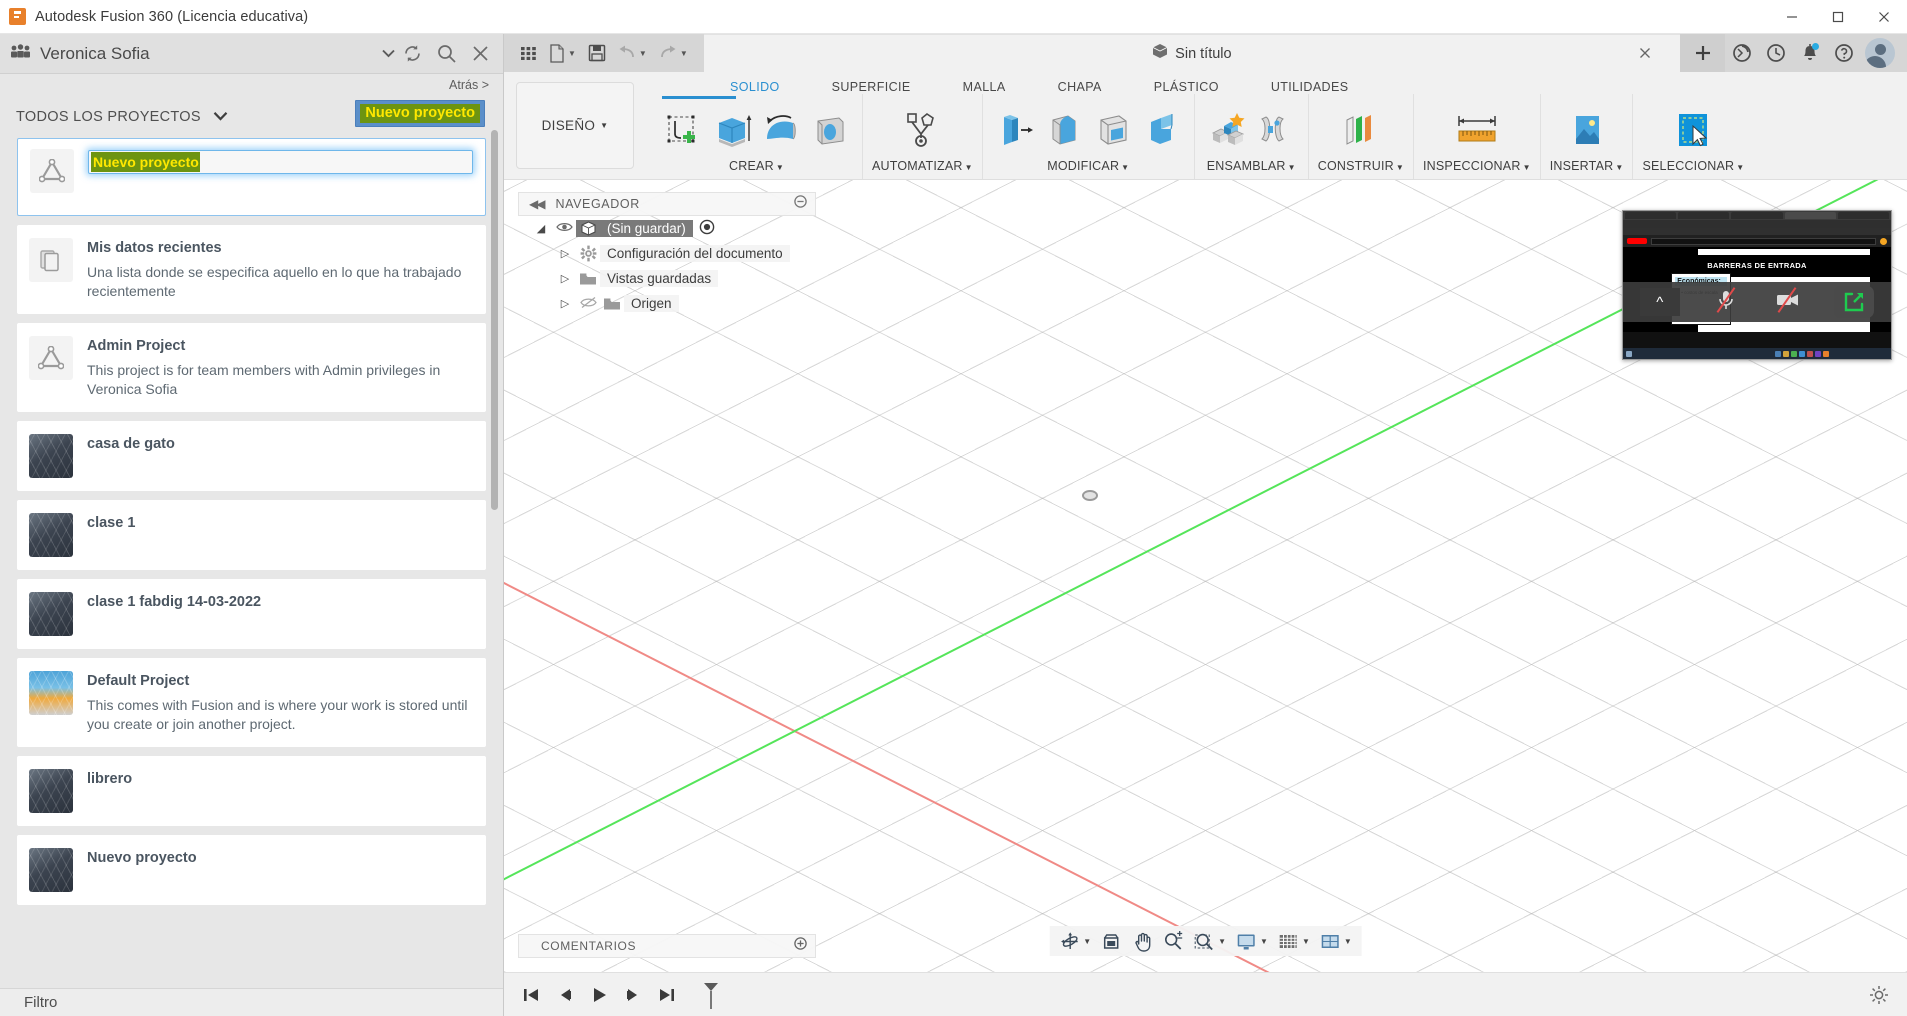  What do you see at coordinates (1015, 130) in the screenshot?
I see `press-pull-icon` at bounding box center [1015, 130].